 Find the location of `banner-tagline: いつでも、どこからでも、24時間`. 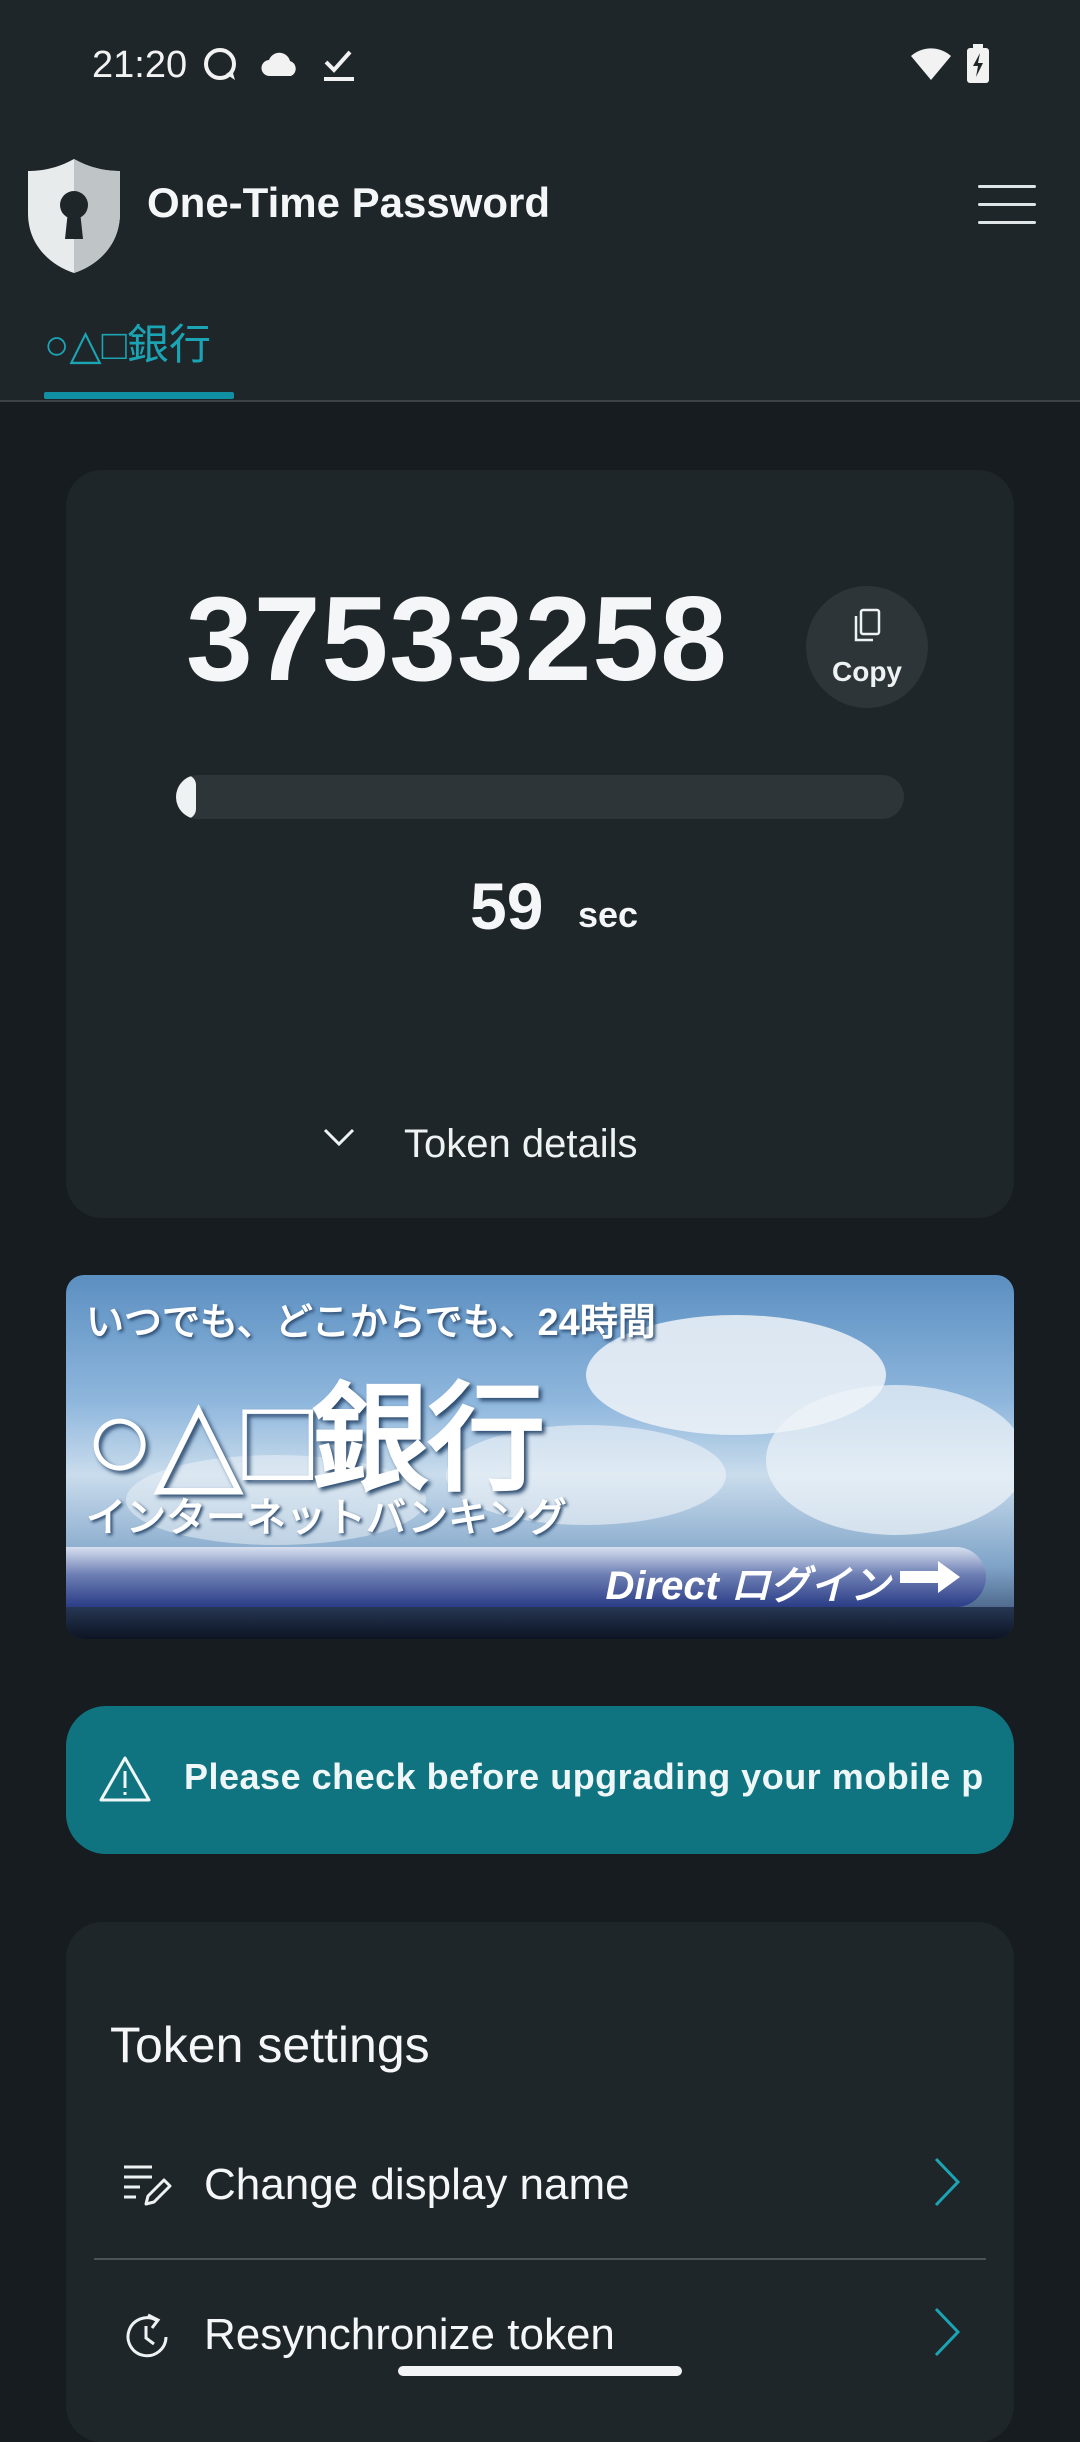

banner-tagline: いつでも、どこからでも、24時間 is located at coordinates (371, 1323).